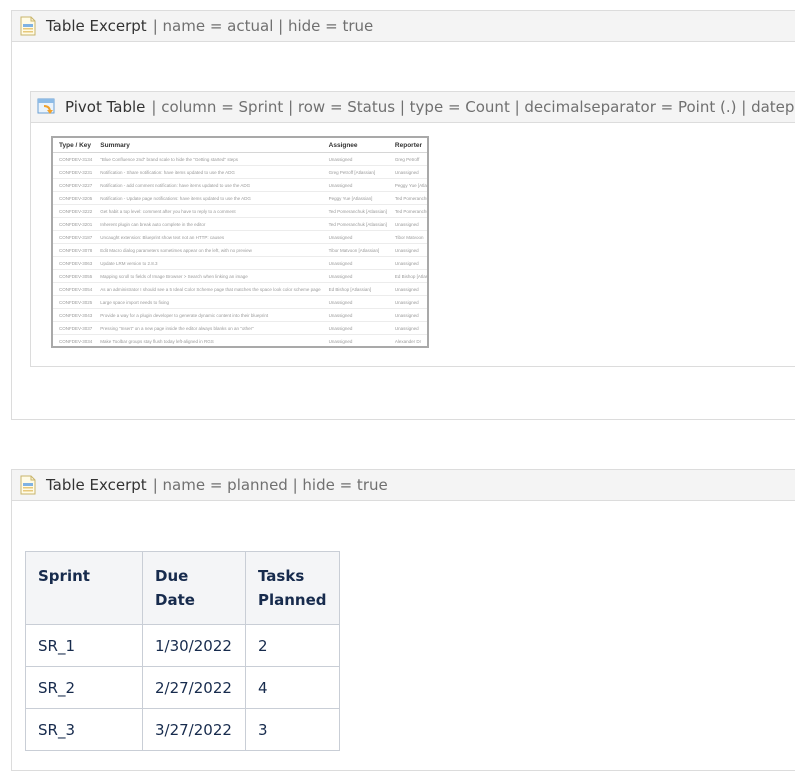 This screenshot has width=795, height=771. I want to click on cell-sprint: SR_3, so click(84, 729).